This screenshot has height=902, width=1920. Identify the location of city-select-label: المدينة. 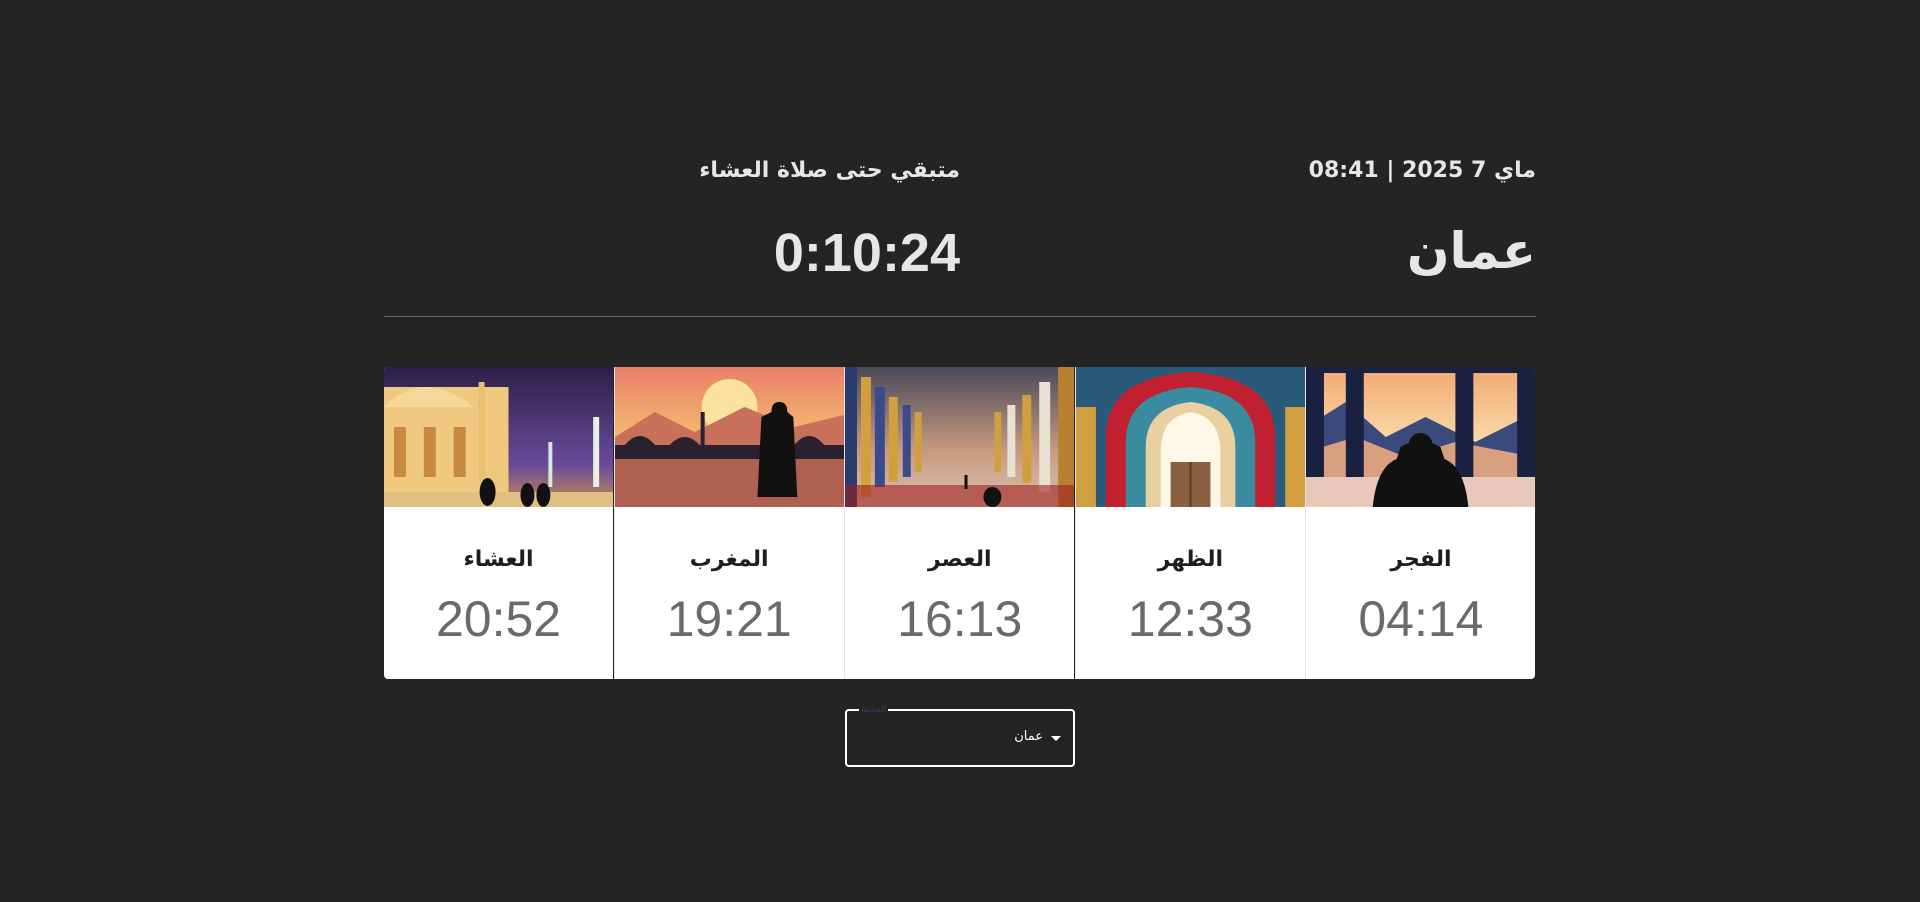
(874, 710).